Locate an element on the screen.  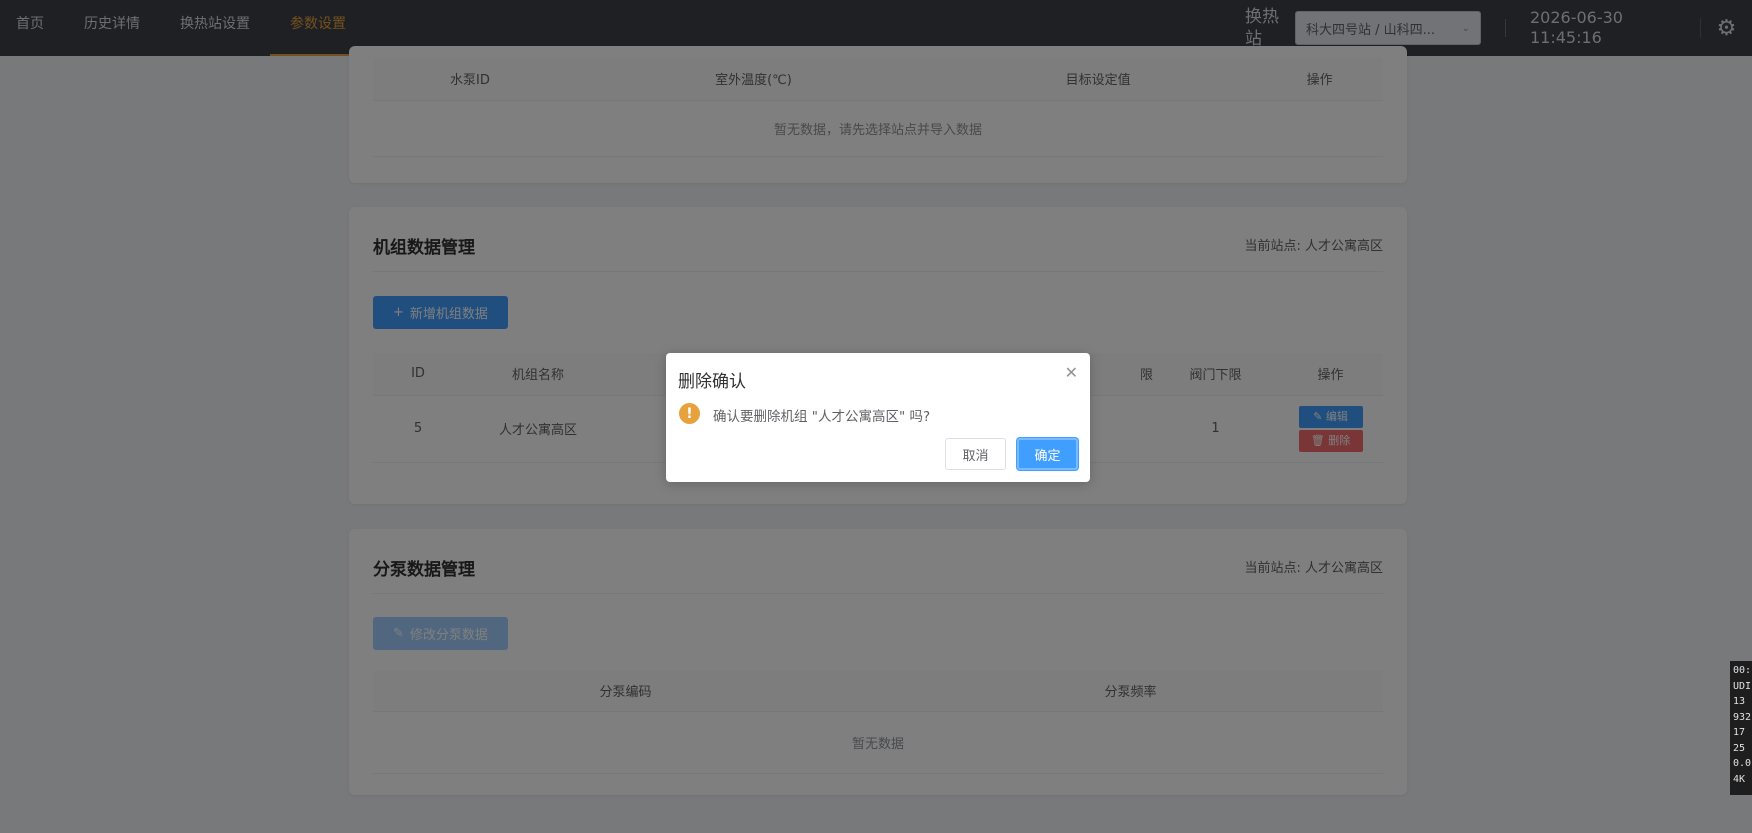
debug-line: 25 is located at coordinates (1739, 748).